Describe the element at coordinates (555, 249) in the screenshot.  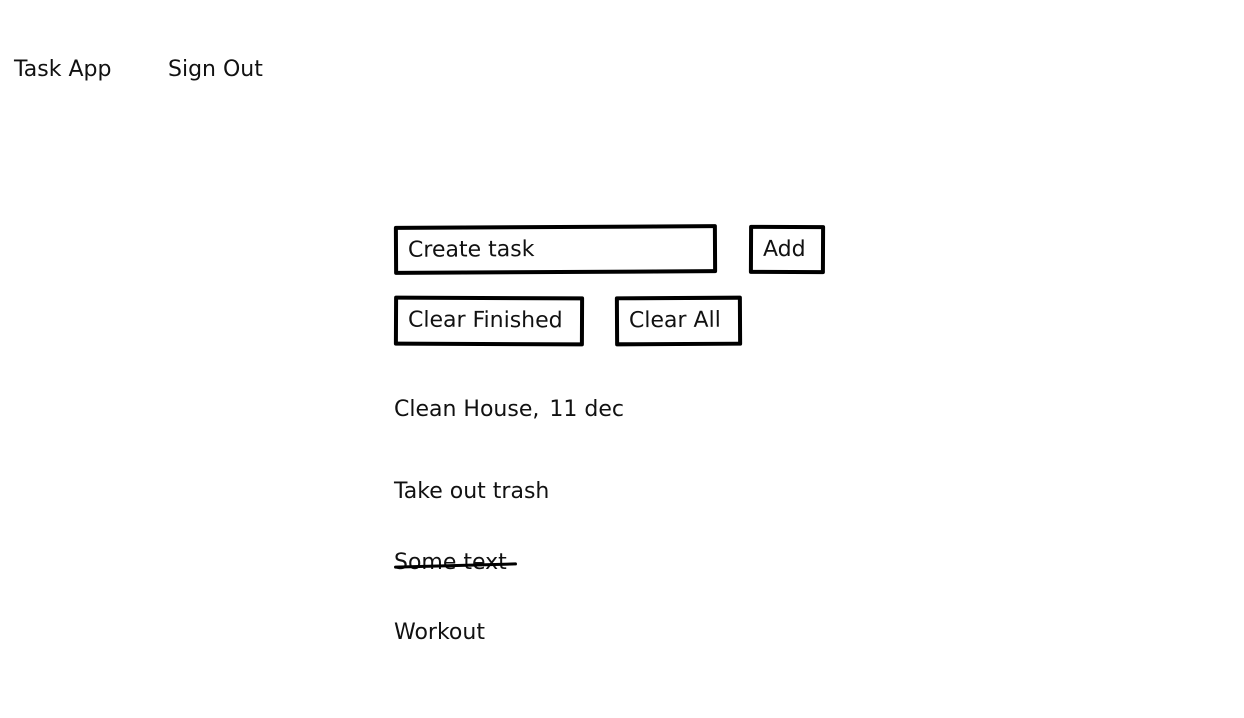
I see `create-task-input` at that location.